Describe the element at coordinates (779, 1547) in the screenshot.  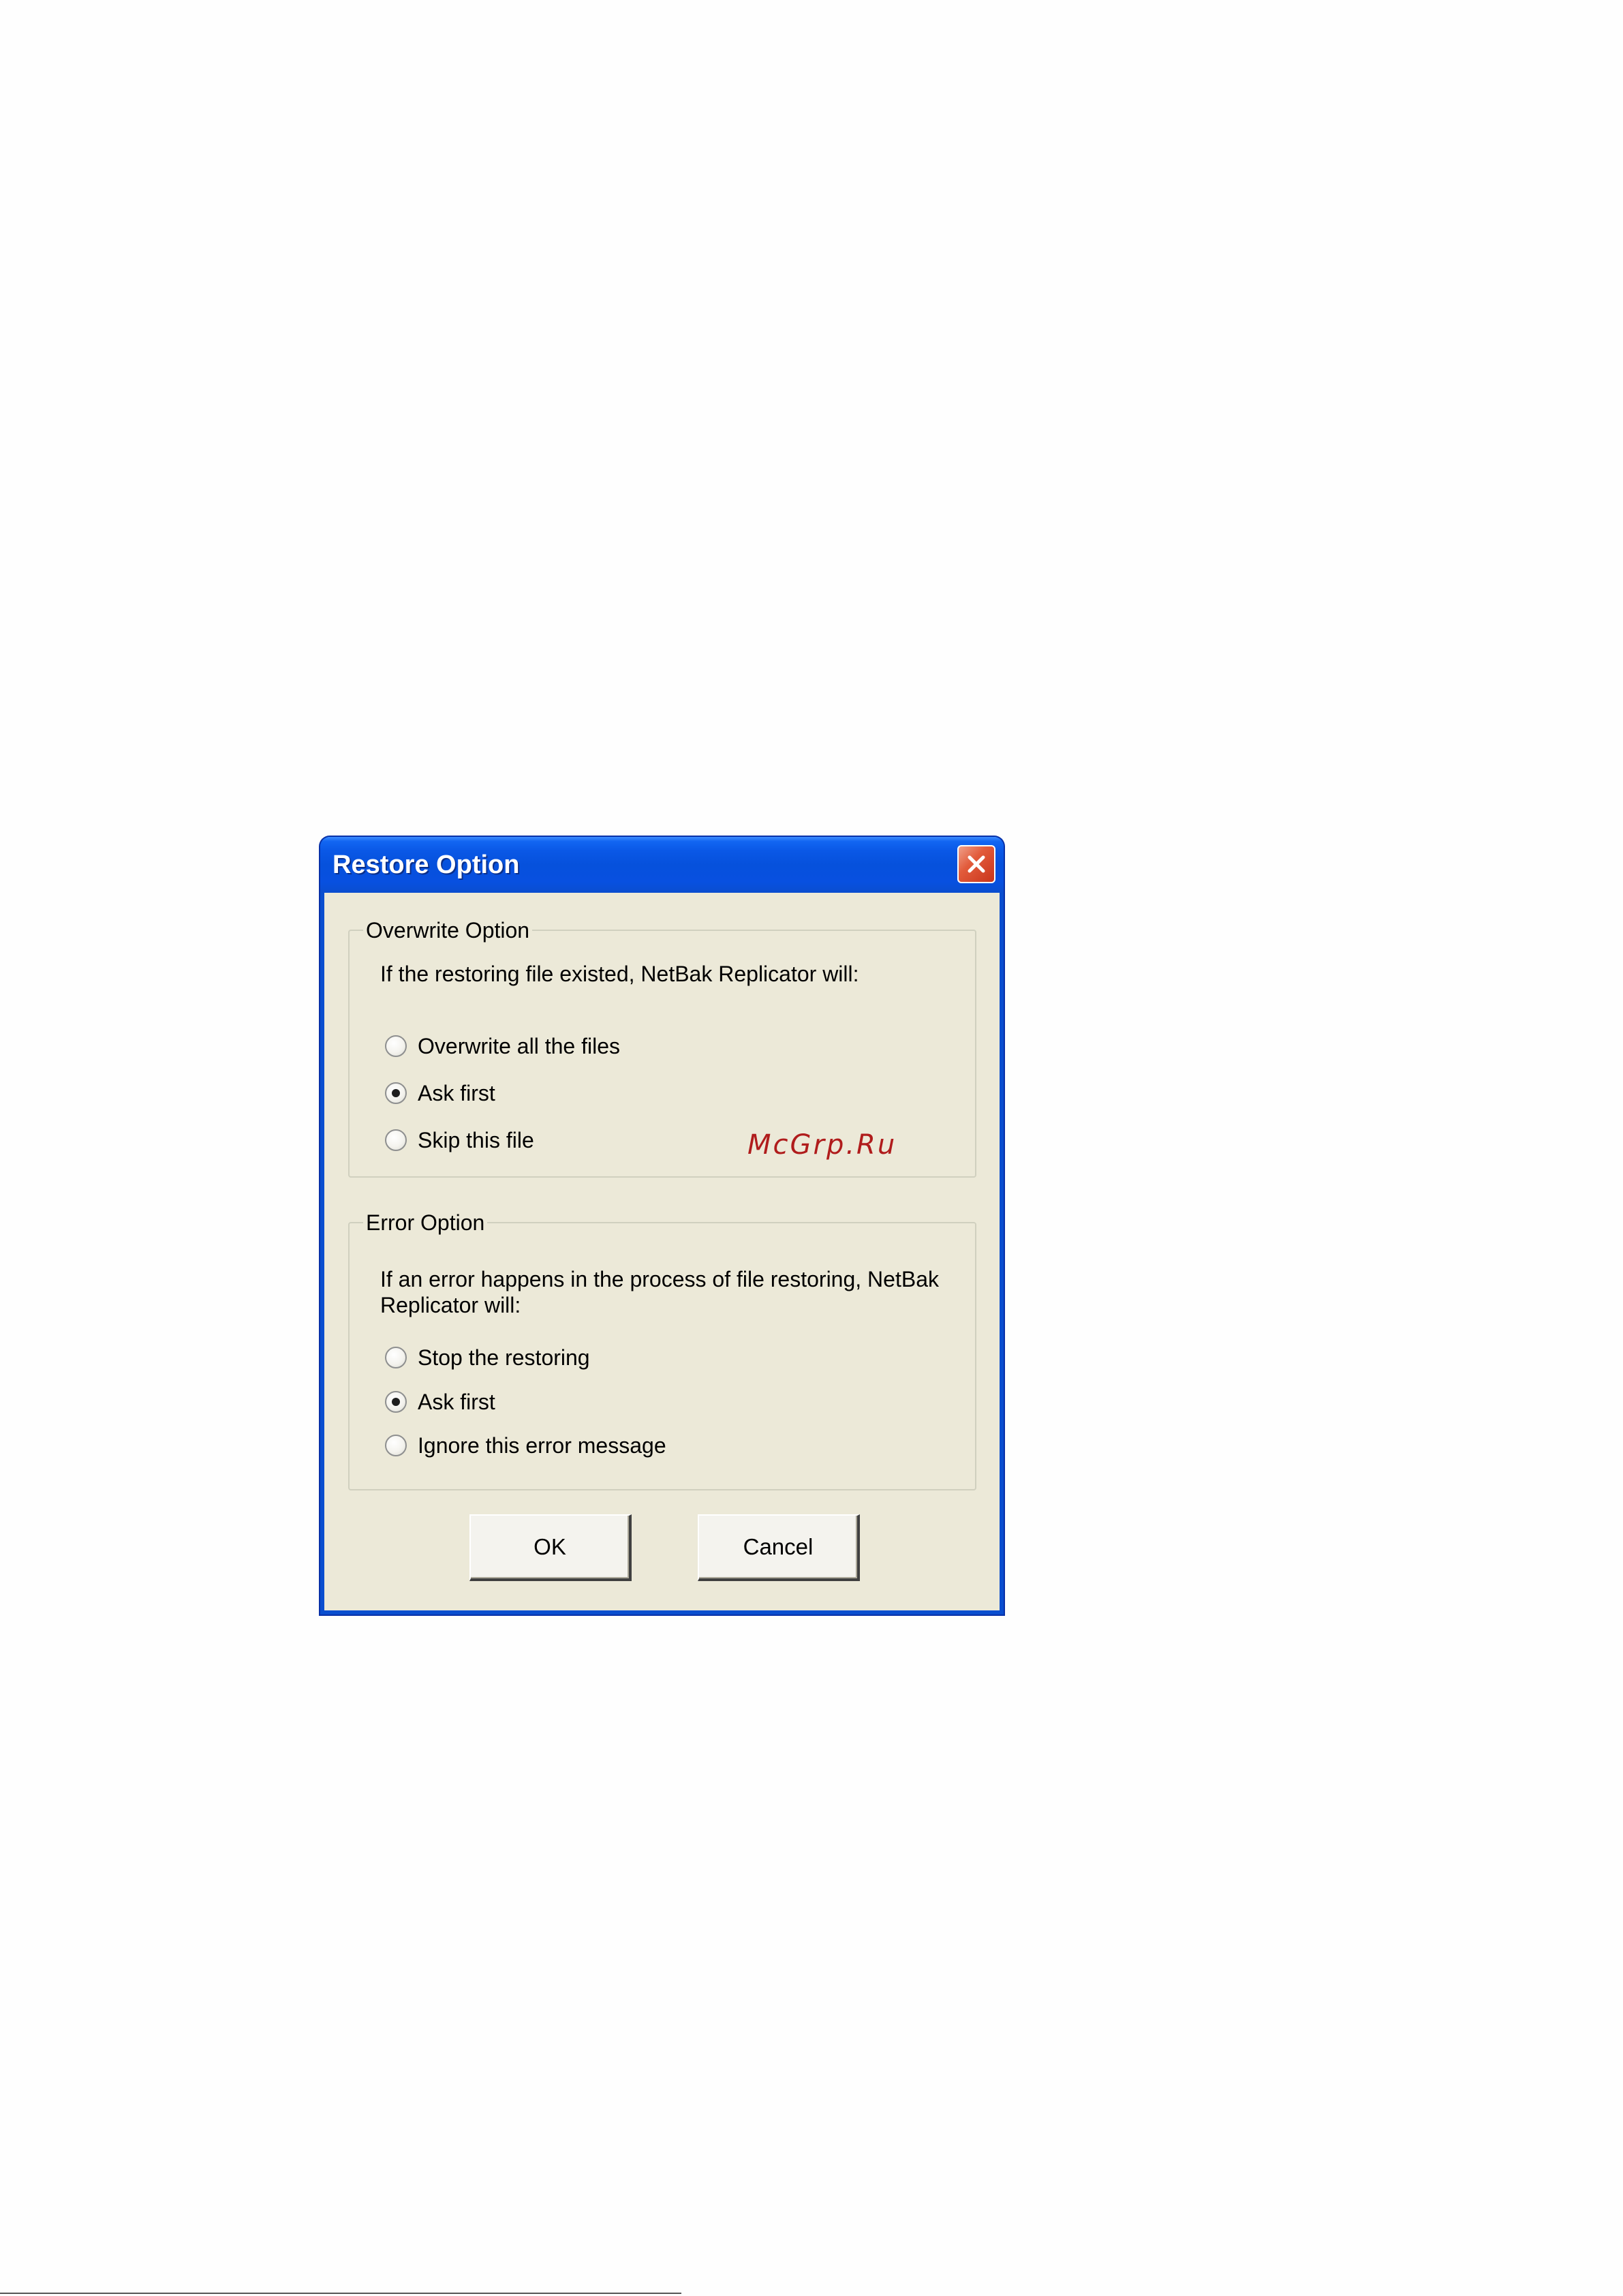
I see `cancel-button: Cancel` at that location.